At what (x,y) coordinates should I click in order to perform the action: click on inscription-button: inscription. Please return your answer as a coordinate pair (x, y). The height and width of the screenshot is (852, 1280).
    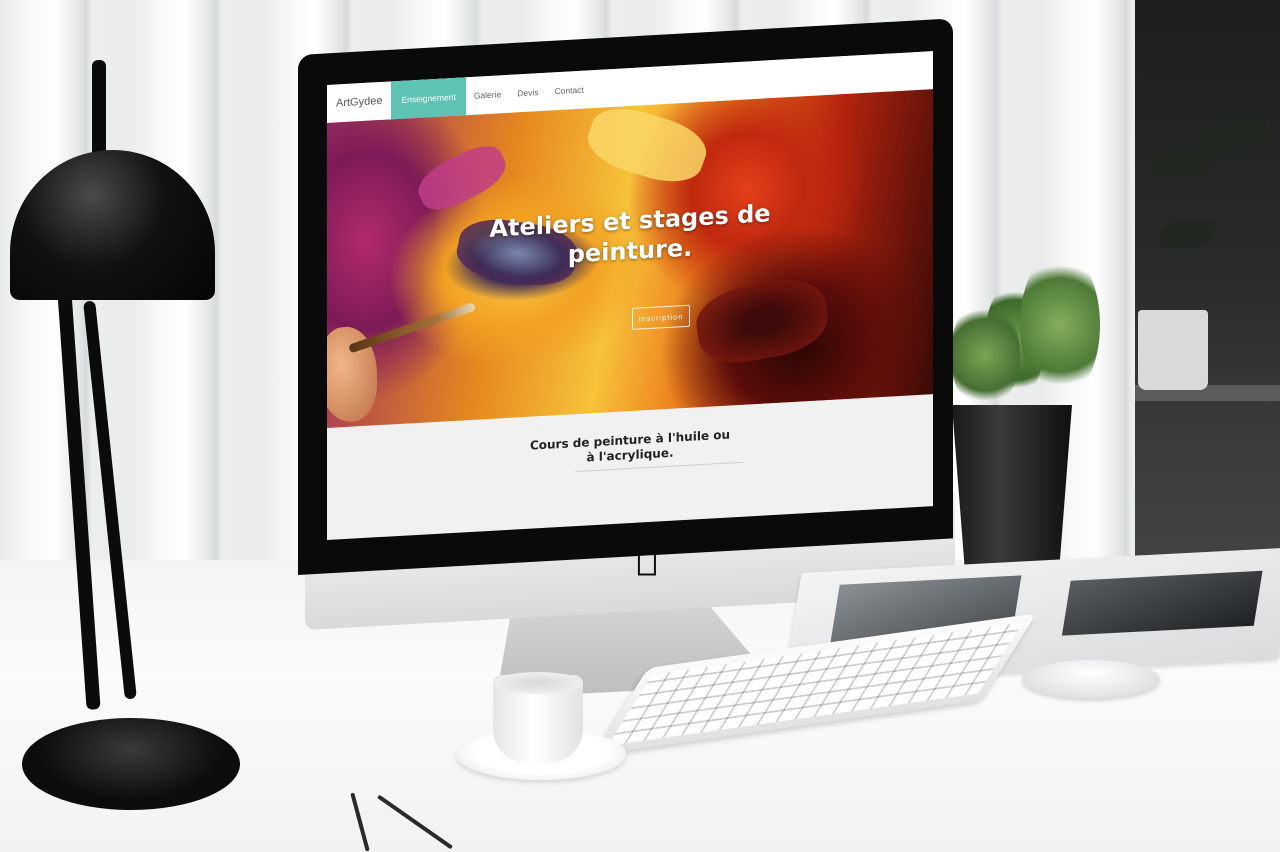
    Looking at the image, I should click on (661, 317).